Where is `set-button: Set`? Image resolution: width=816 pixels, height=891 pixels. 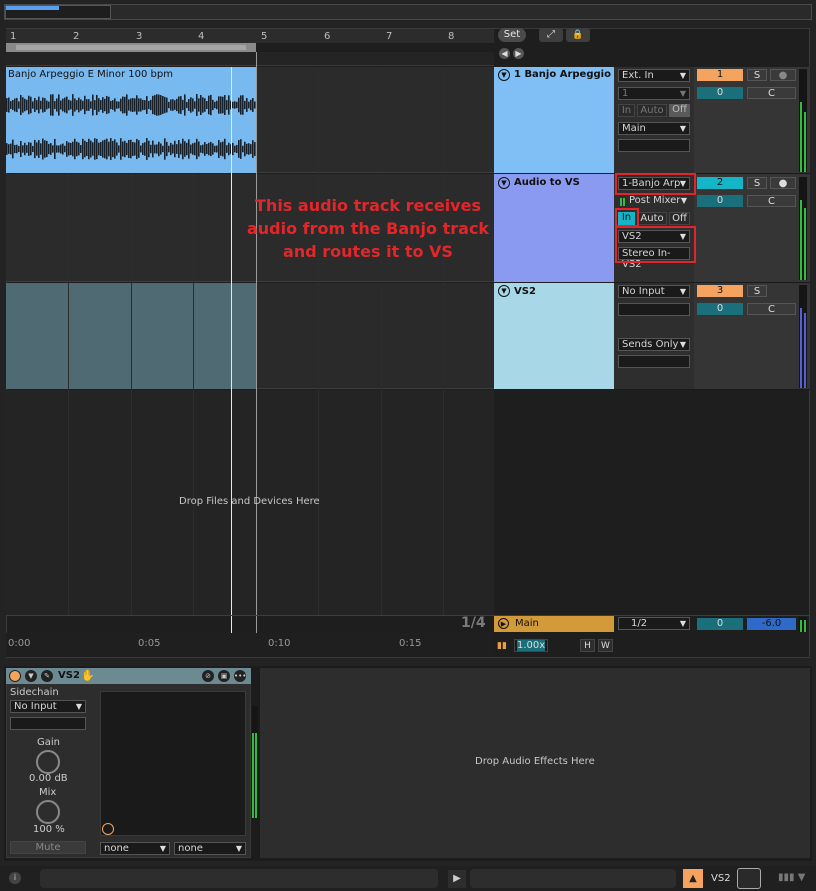
set-button: Set is located at coordinates (512, 35).